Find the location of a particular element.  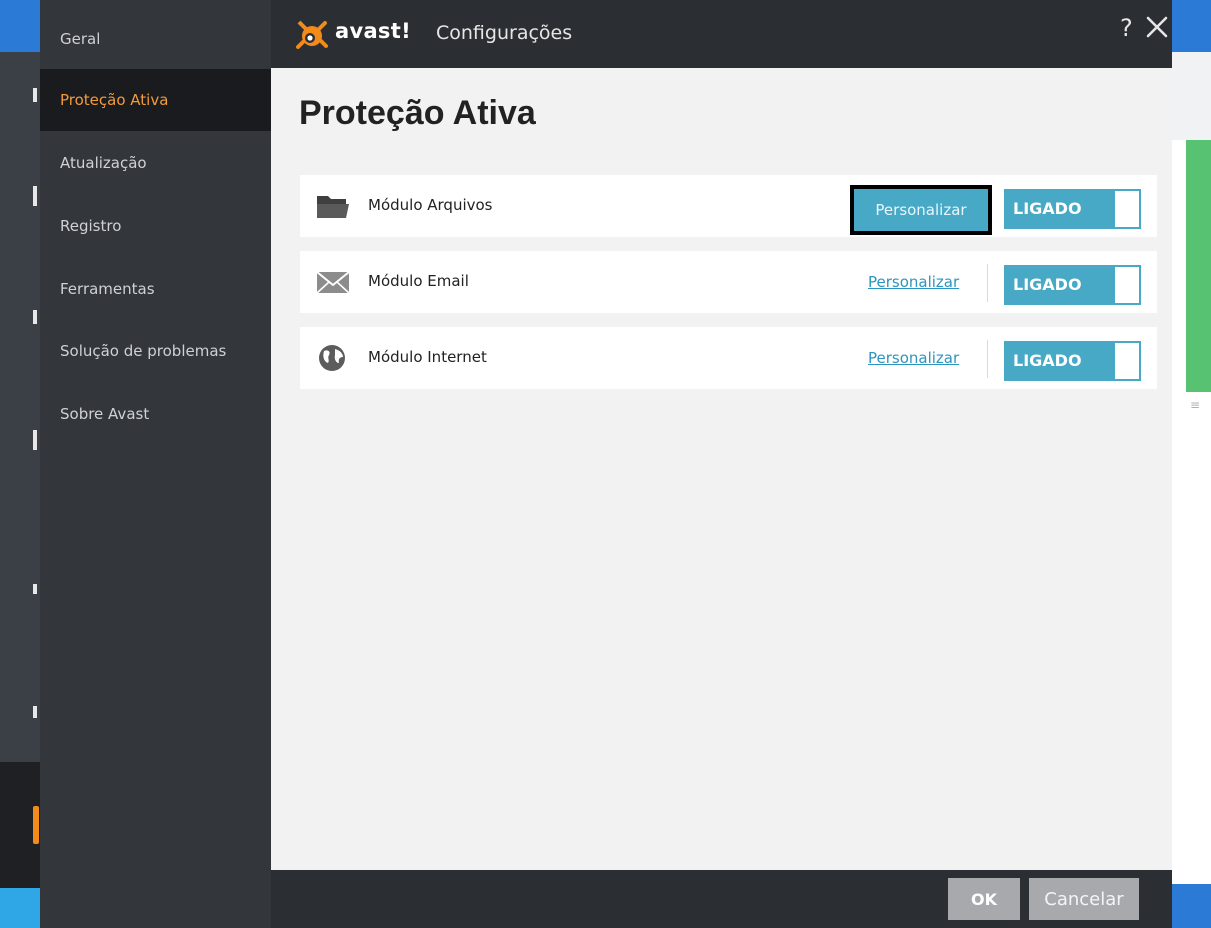

avast-logo-icon is located at coordinates (312, 34).